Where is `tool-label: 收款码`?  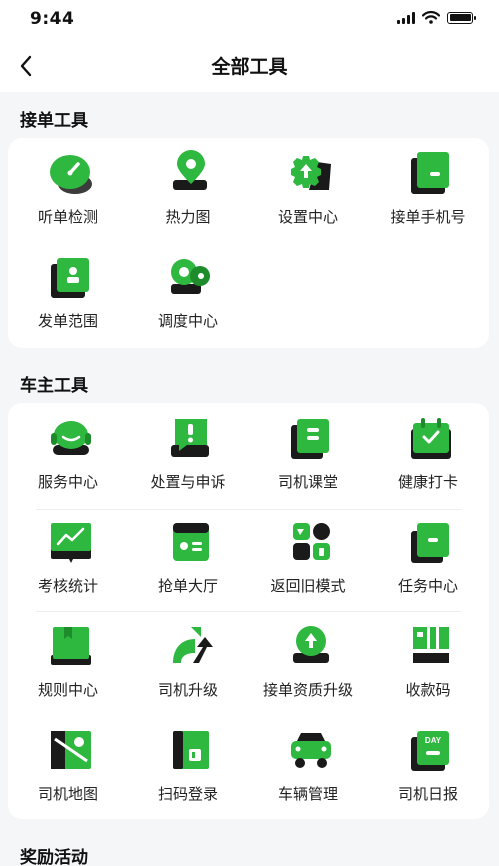
tool-label: 收款码 is located at coordinates (428, 690).